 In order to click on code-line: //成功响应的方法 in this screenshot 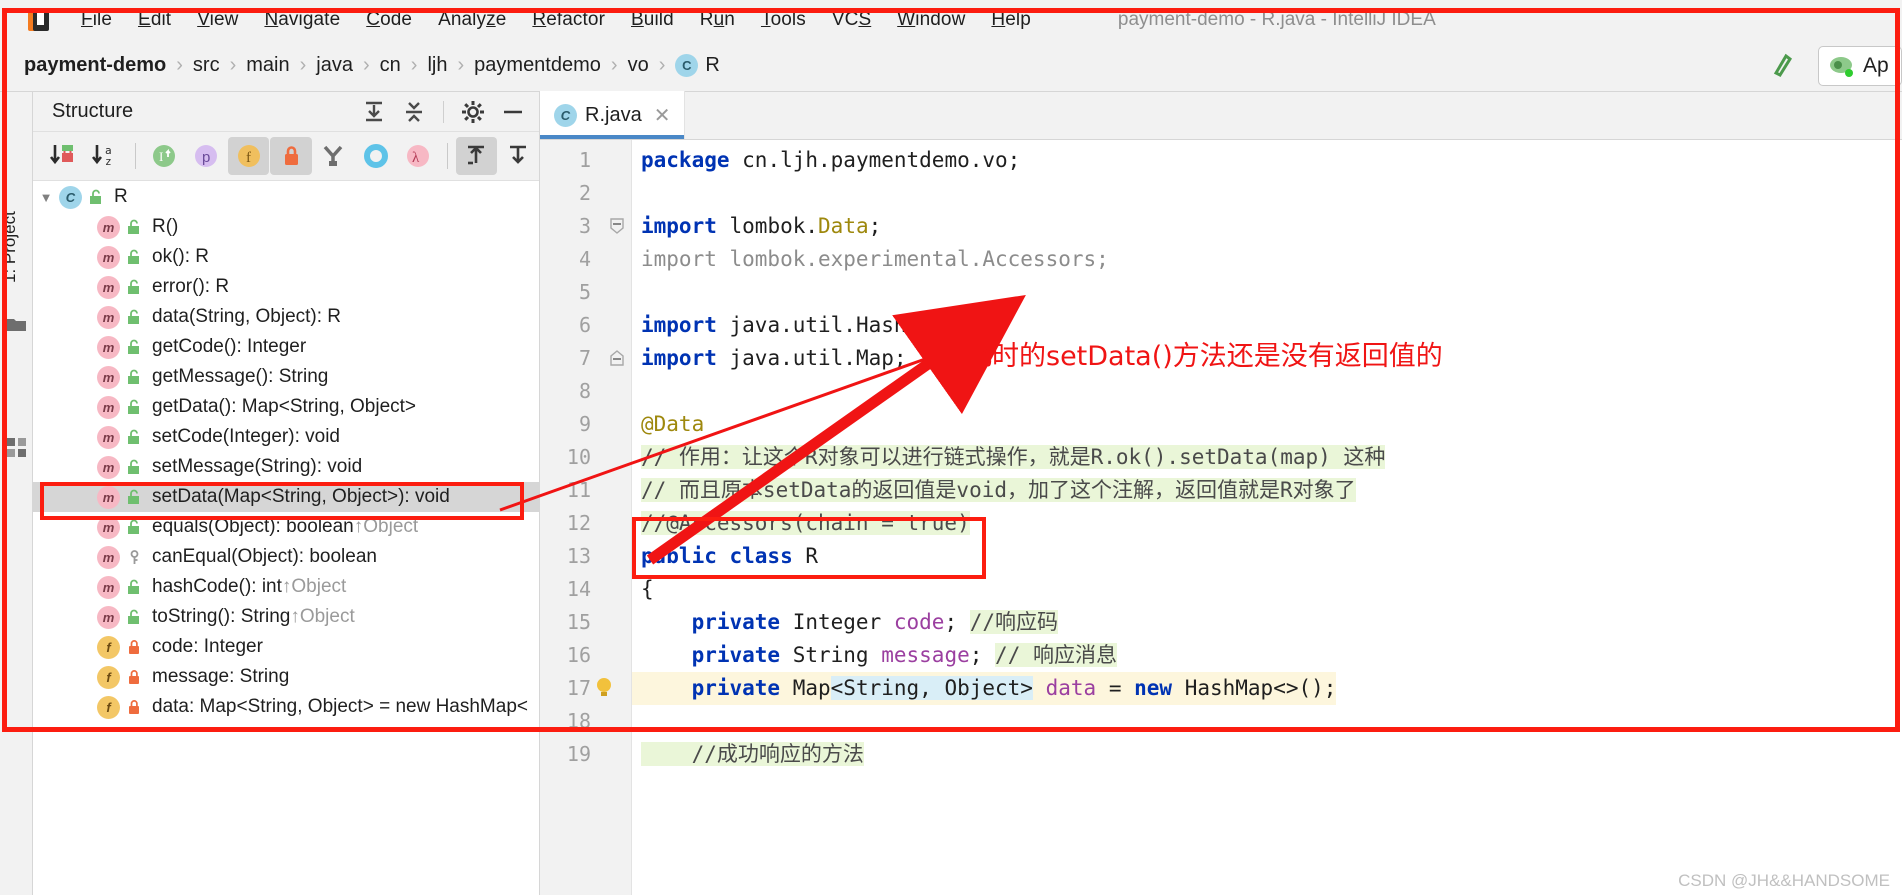, I will do `click(748, 754)`.